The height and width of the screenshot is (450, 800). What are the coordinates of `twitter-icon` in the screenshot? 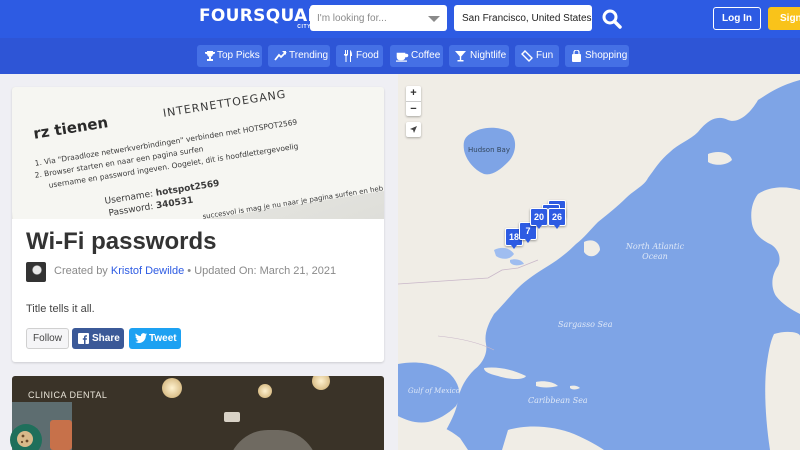 It's located at (141, 338).